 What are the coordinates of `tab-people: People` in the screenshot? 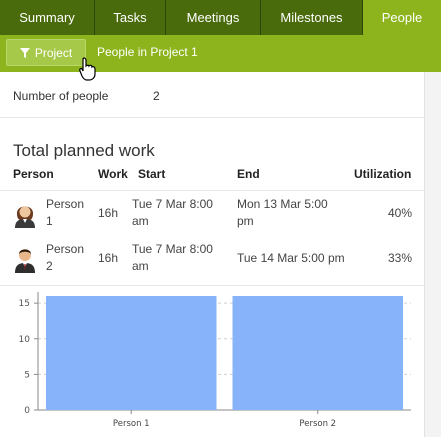 It's located at (402, 17).